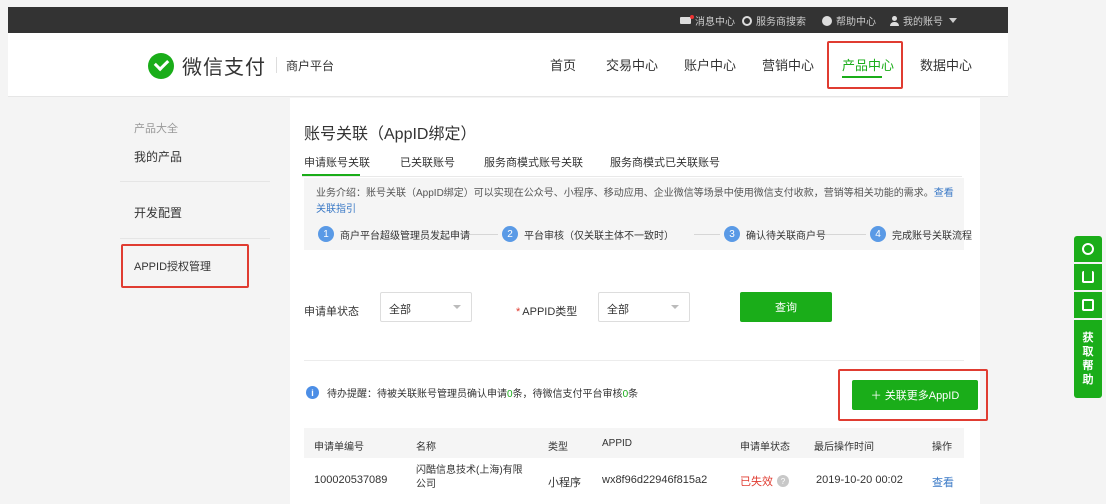  I want to click on status-filter-label: 申请单状态, so click(331, 312).